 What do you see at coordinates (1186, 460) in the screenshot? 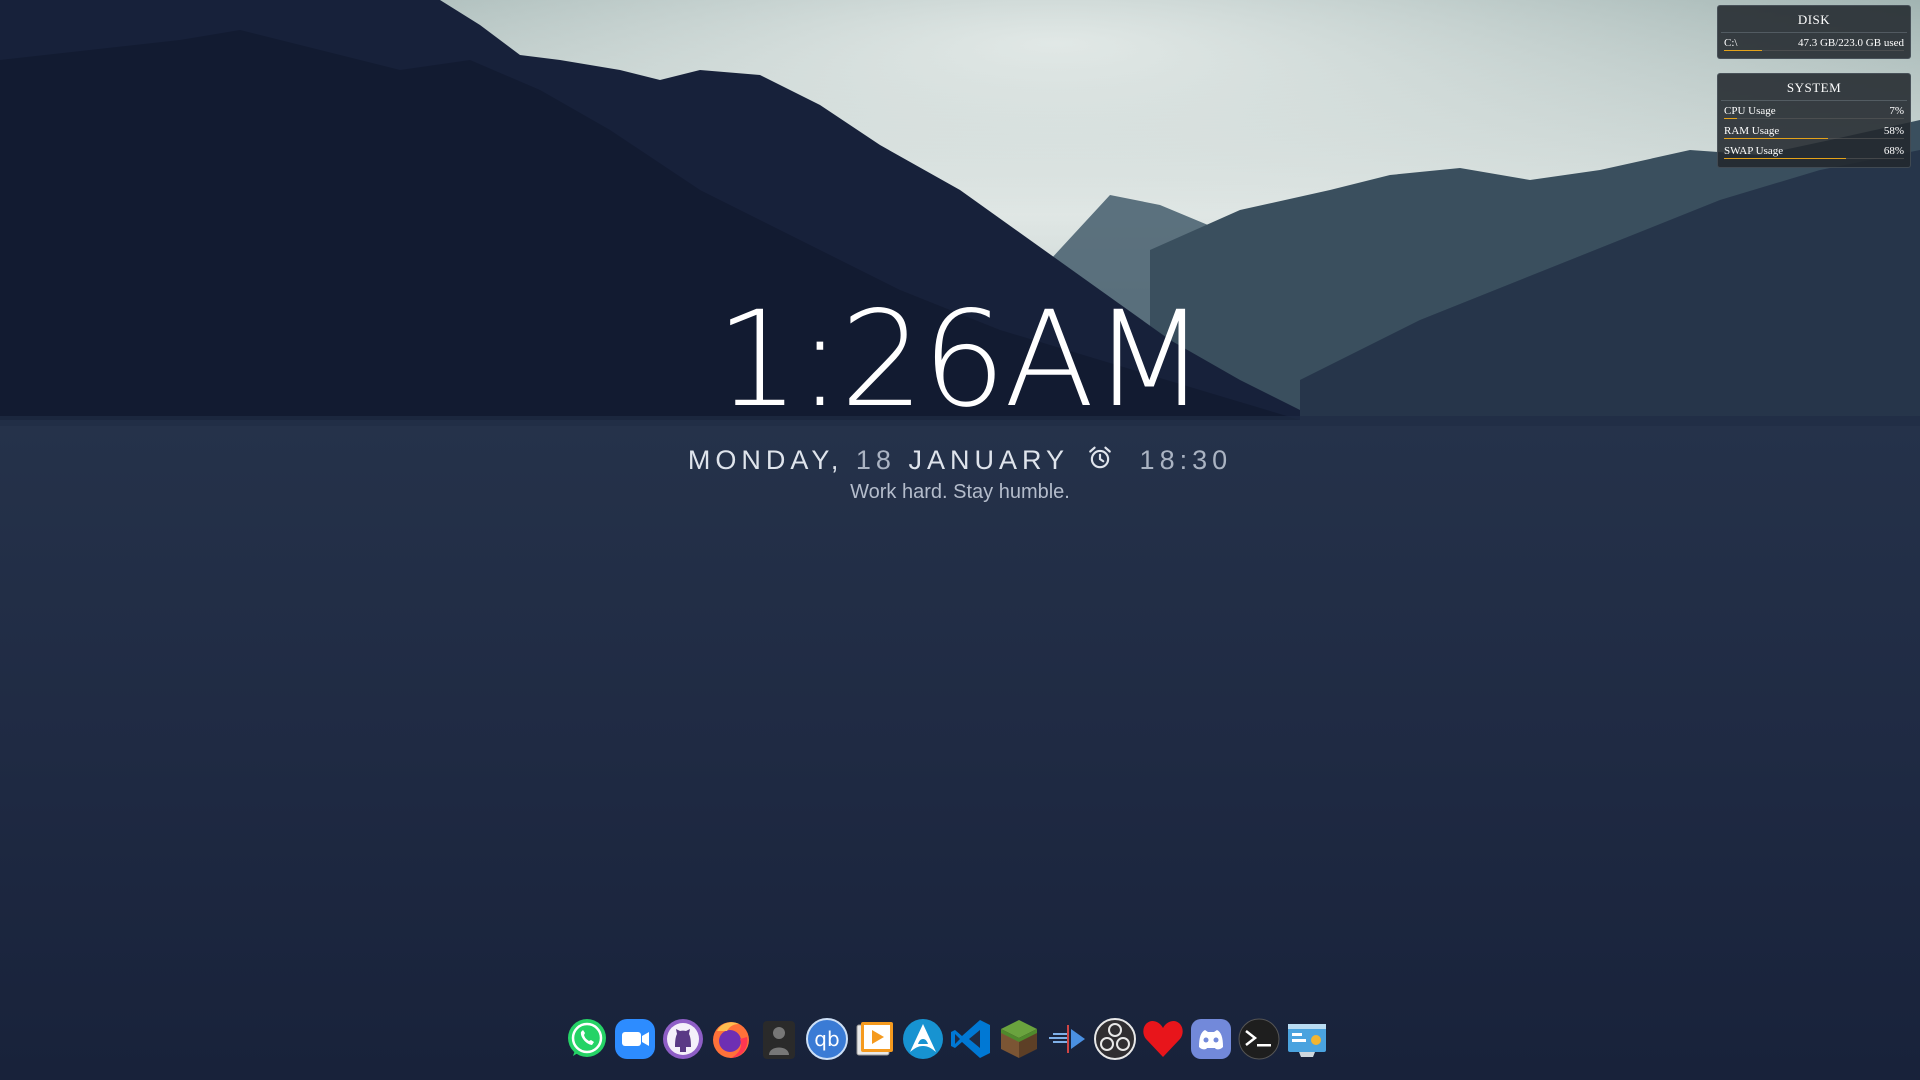
I see `alarm-time: 18:30` at bounding box center [1186, 460].